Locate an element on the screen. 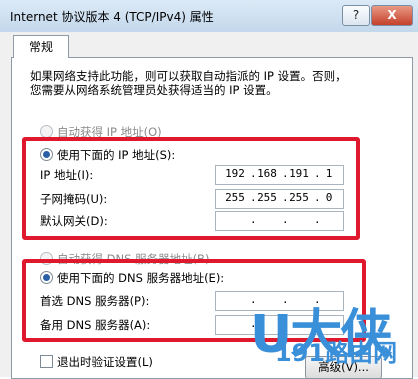  ip-address-field: 192 . 168 . 191 . 1 is located at coordinates (279, 175).